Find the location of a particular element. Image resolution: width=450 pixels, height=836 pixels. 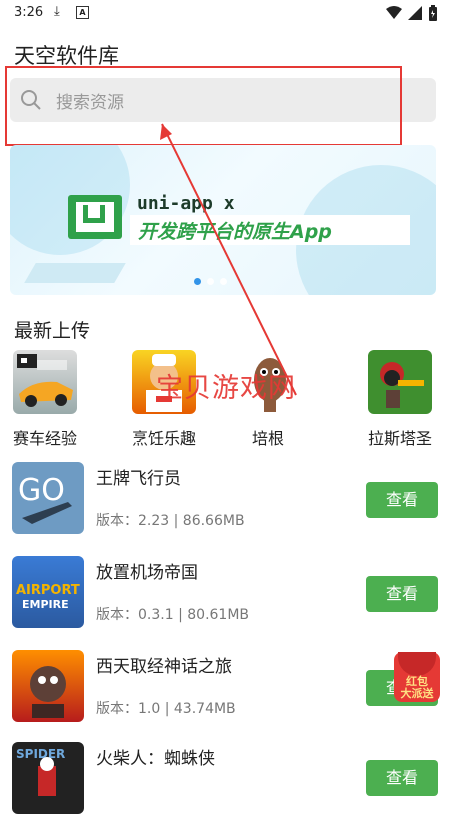

app-name: 放置机场帝国 is located at coordinates (147, 573).